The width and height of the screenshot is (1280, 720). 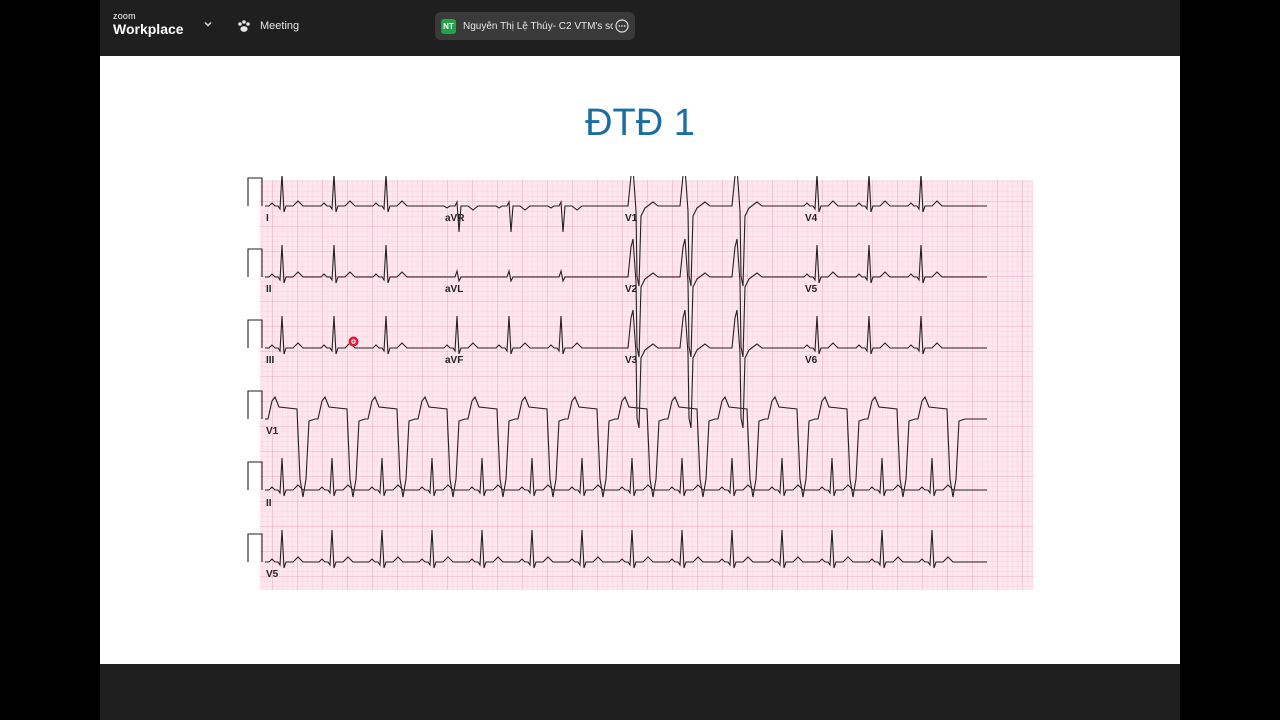 What do you see at coordinates (640, 123) in the screenshot?
I see `slide-title: ĐTĐ 1` at bounding box center [640, 123].